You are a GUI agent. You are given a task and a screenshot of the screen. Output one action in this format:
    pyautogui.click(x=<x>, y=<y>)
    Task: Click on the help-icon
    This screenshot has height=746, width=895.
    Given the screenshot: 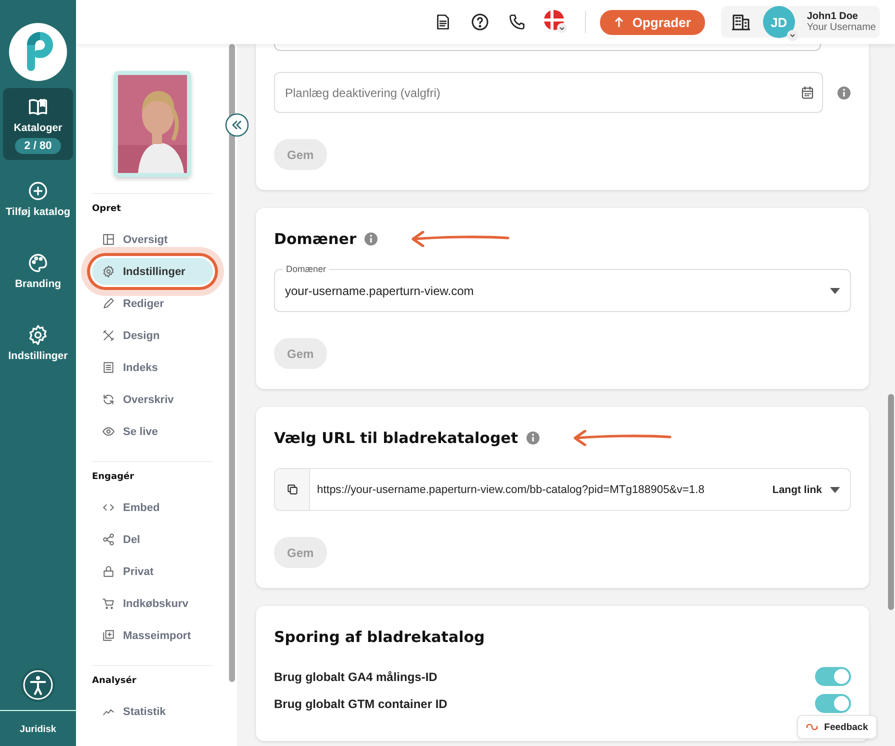 What is the action you would take?
    pyautogui.click(x=480, y=22)
    